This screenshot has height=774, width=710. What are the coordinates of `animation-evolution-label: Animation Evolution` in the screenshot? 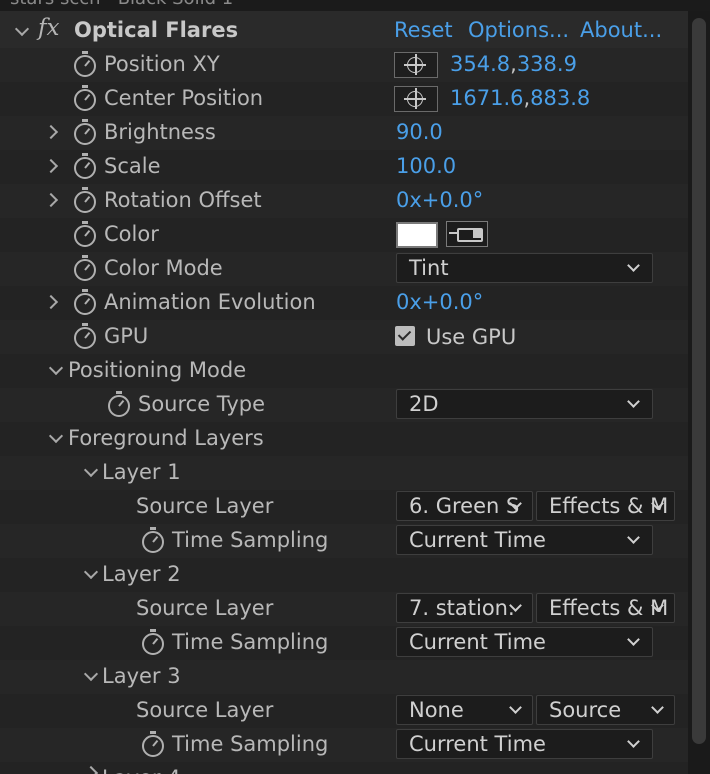 It's located at (210, 302).